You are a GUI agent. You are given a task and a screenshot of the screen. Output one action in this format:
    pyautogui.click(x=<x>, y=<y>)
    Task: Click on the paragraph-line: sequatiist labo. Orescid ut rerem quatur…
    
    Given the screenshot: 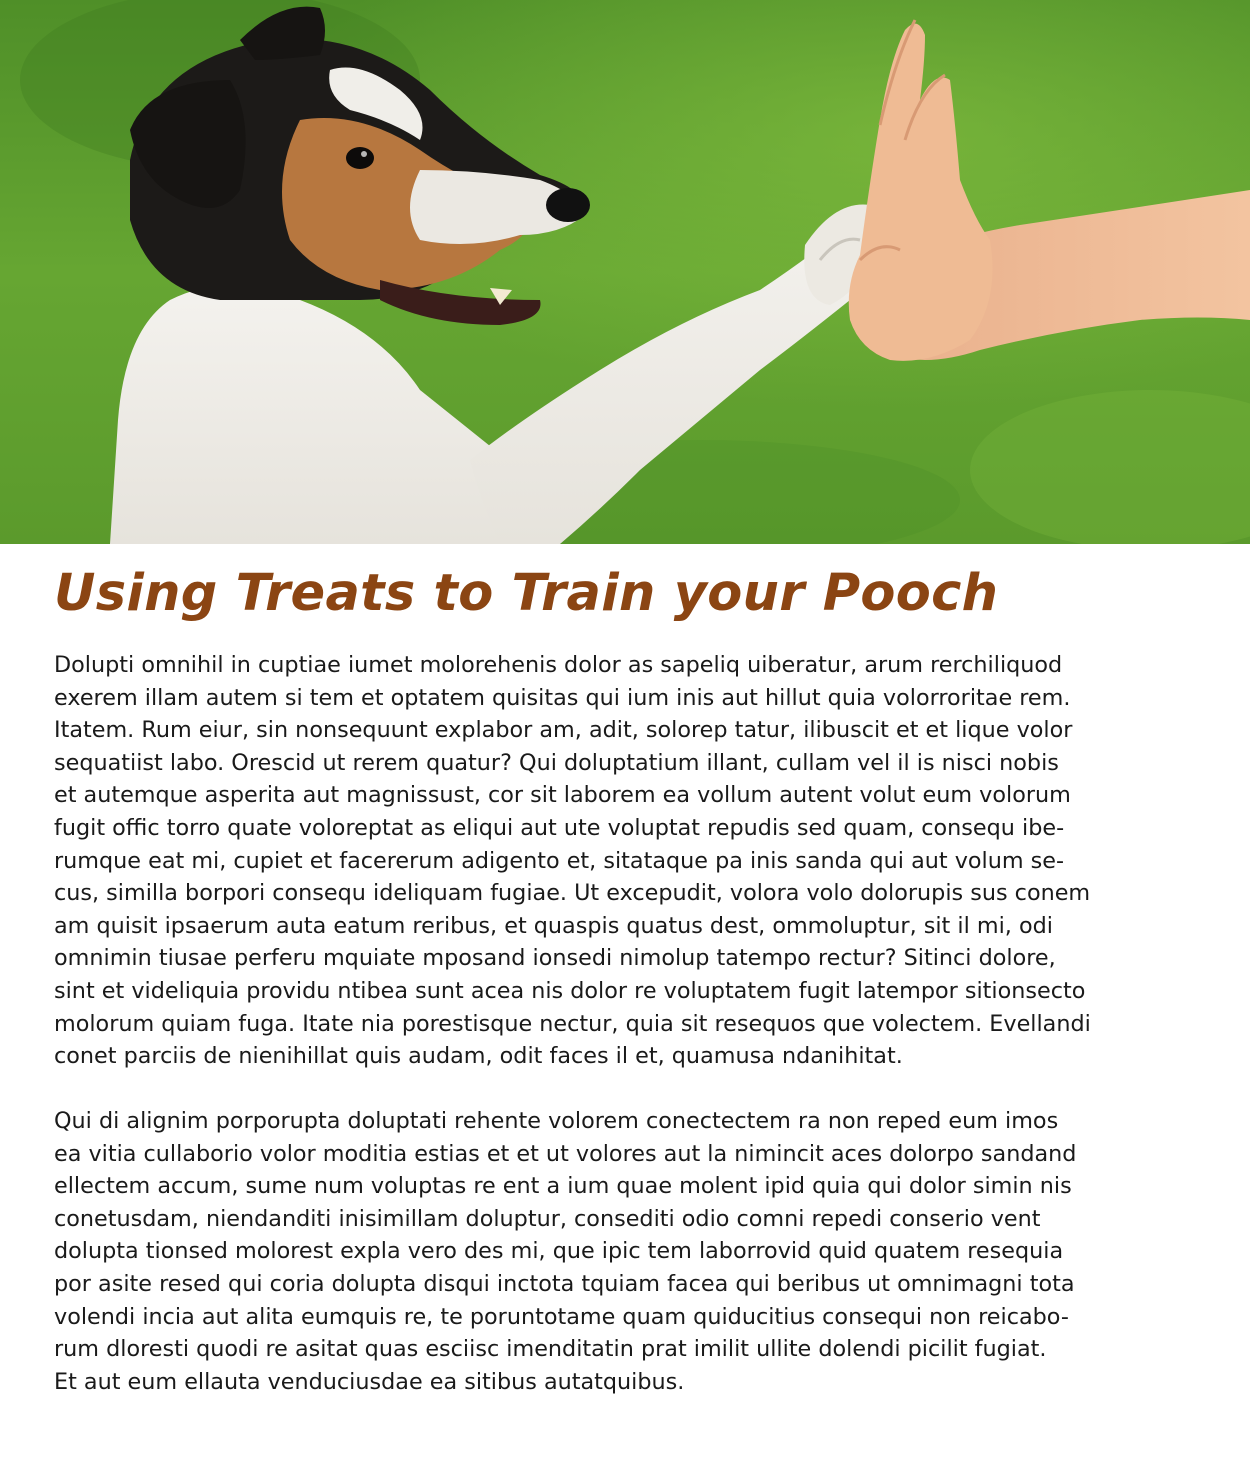 What is the action you would take?
    pyautogui.click(x=556, y=762)
    